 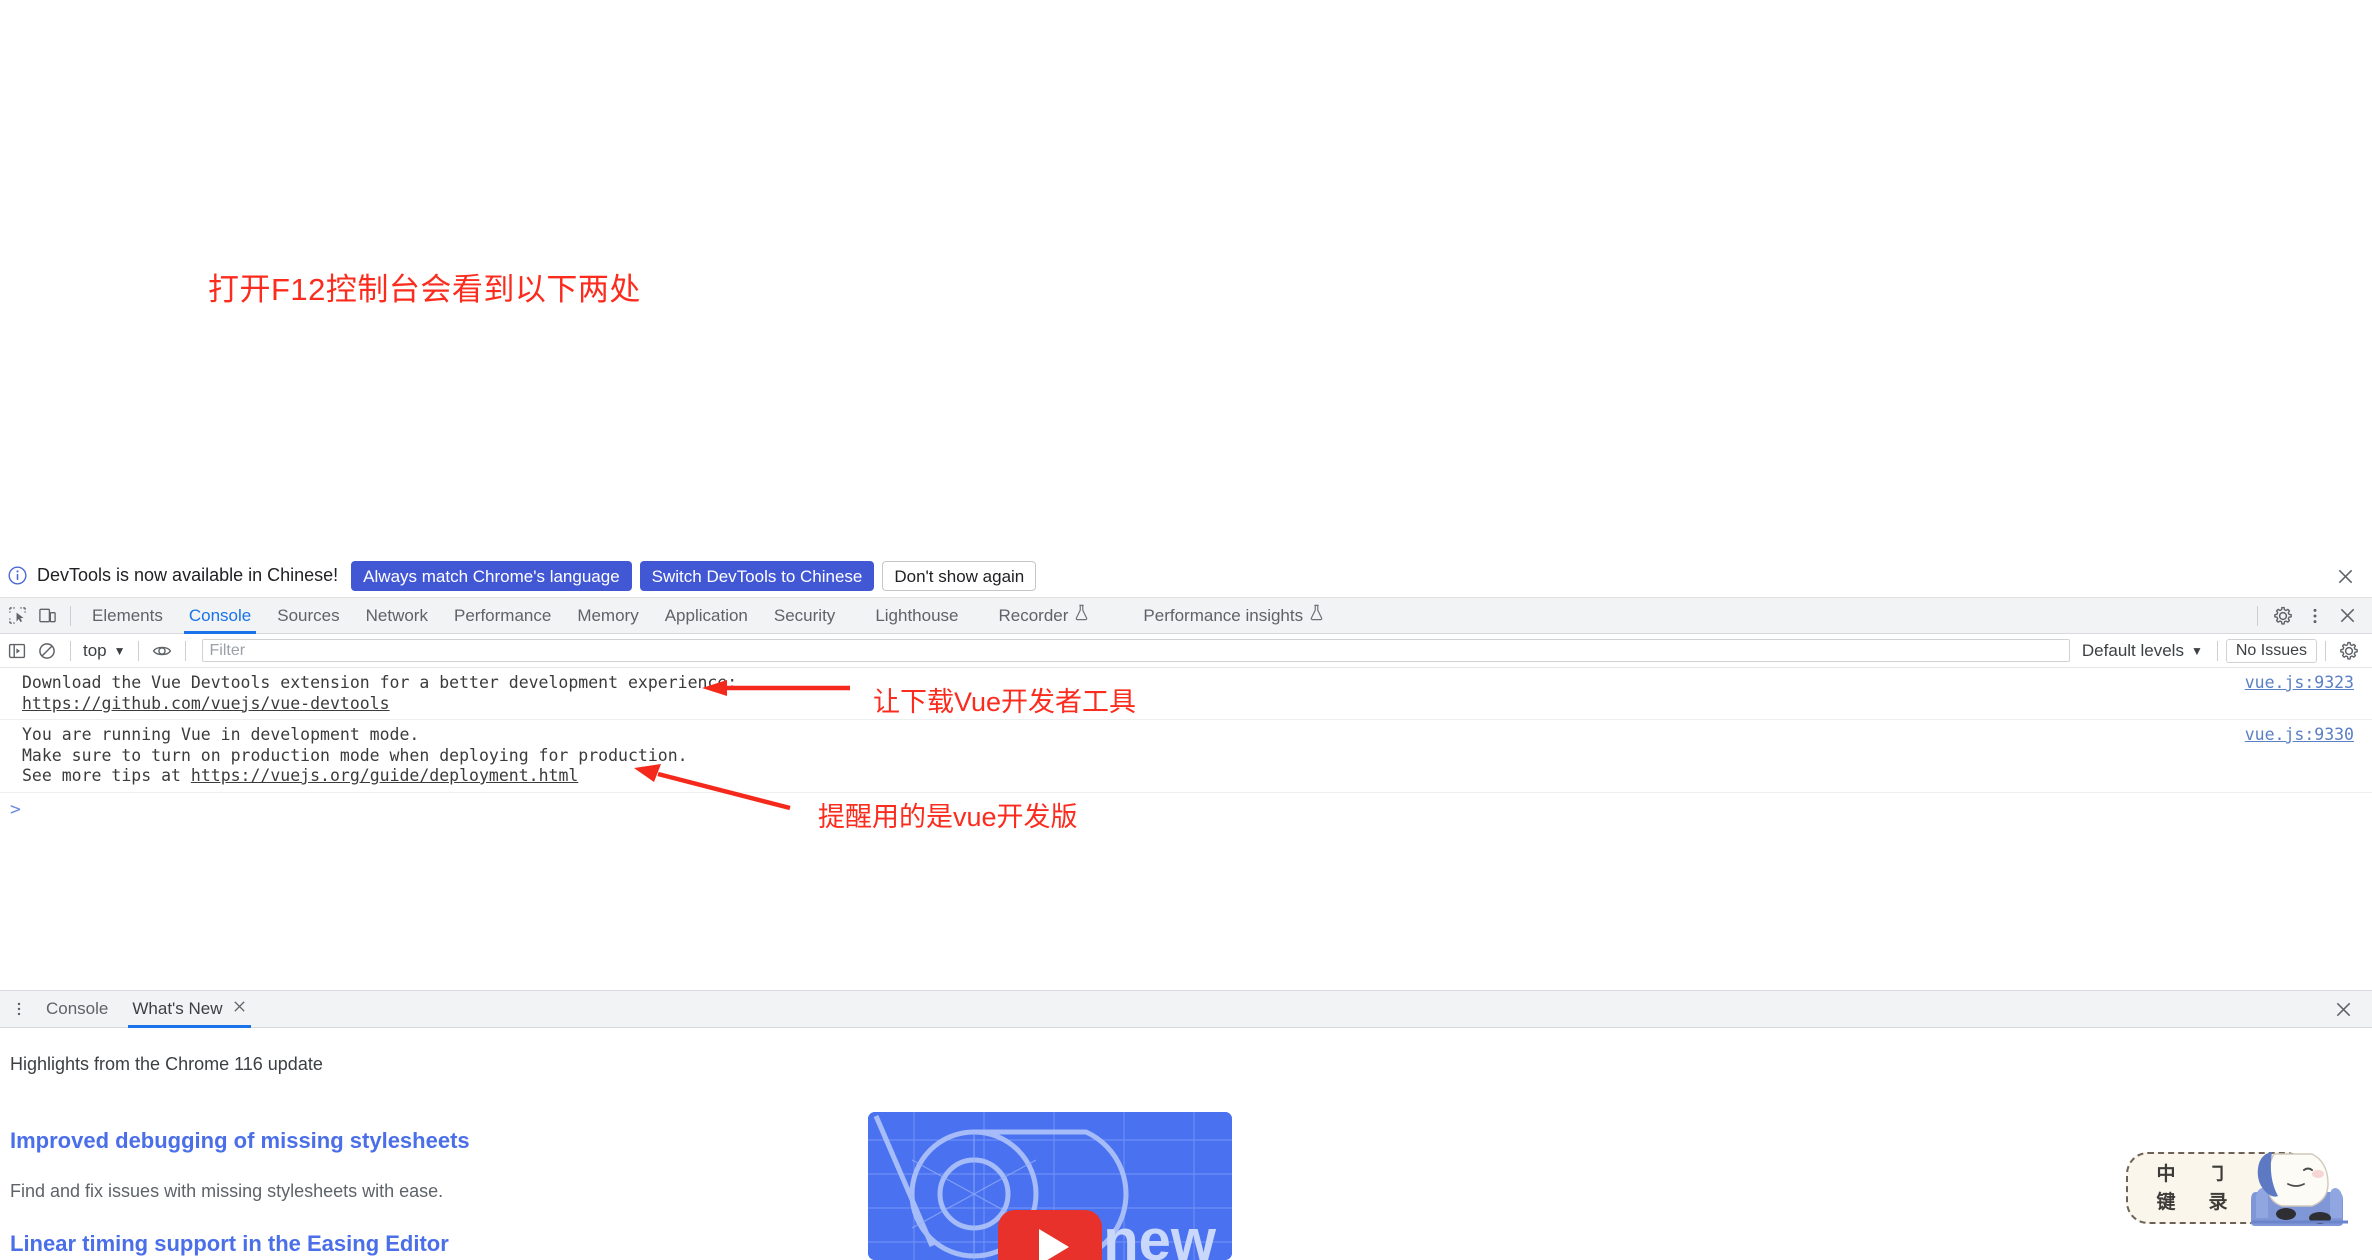 What do you see at coordinates (2299, 682) in the screenshot?
I see `console-message-source-link: vue.js:9323` at bounding box center [2299, 682].